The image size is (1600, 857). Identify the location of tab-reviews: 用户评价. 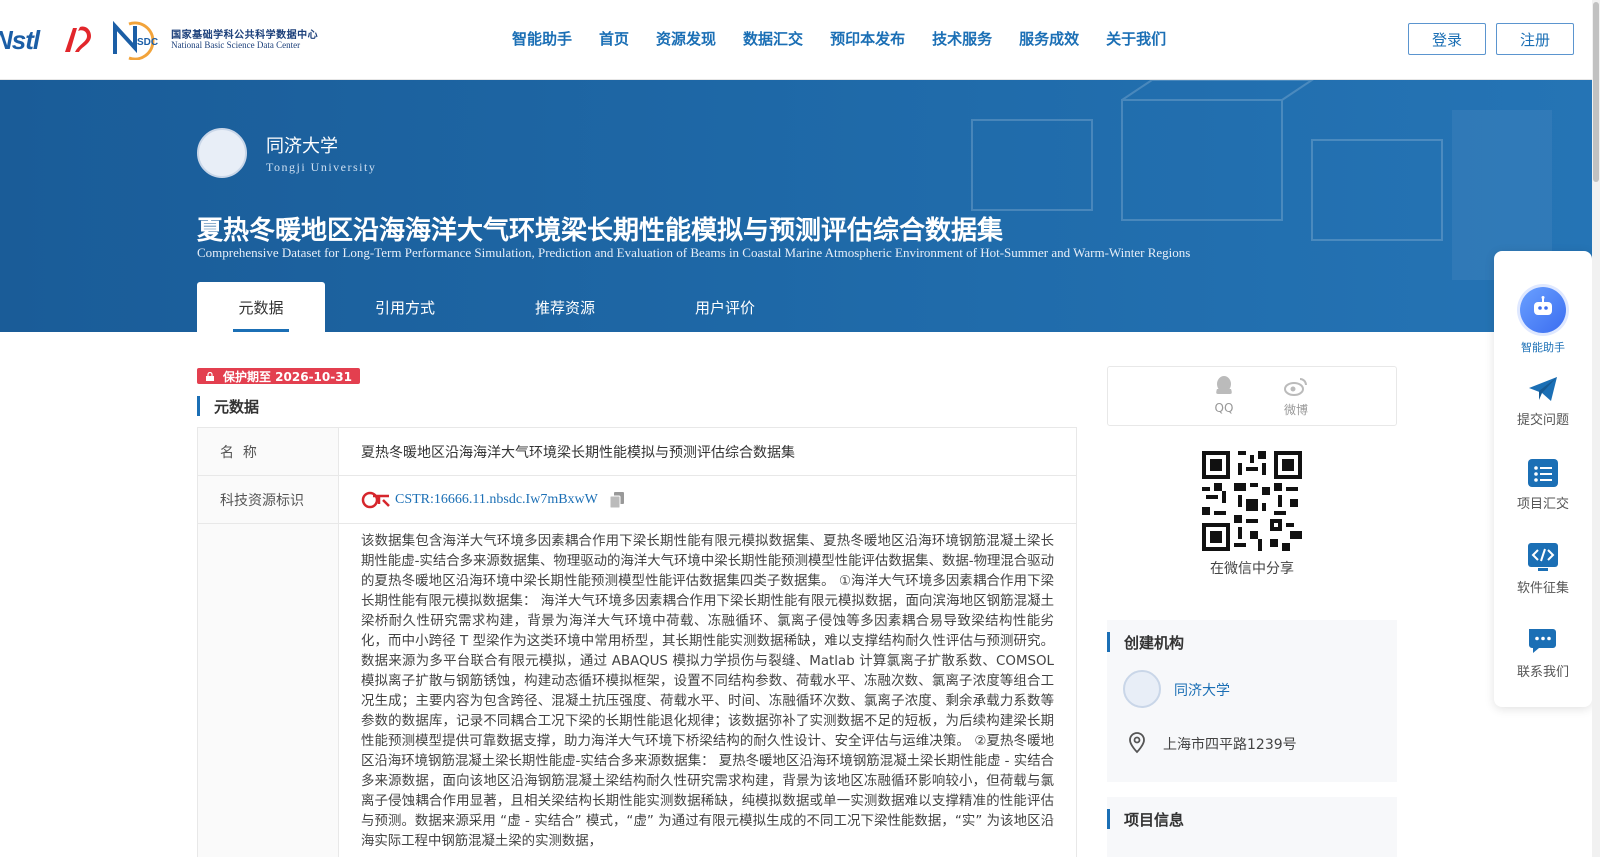
(725, 307).